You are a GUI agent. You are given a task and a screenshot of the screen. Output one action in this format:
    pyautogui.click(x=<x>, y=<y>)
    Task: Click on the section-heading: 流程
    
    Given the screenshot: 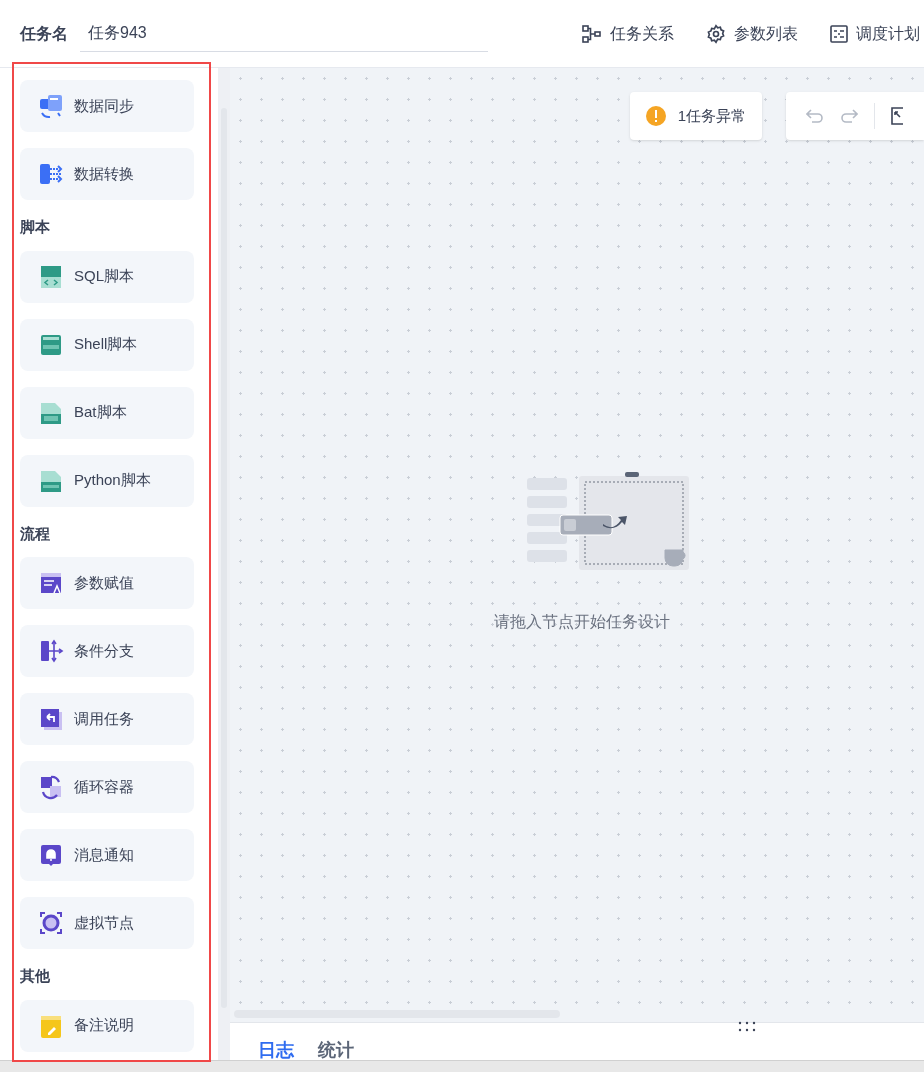 What is the action you would take?
    pyautogui.click(x=35, y=533)
    